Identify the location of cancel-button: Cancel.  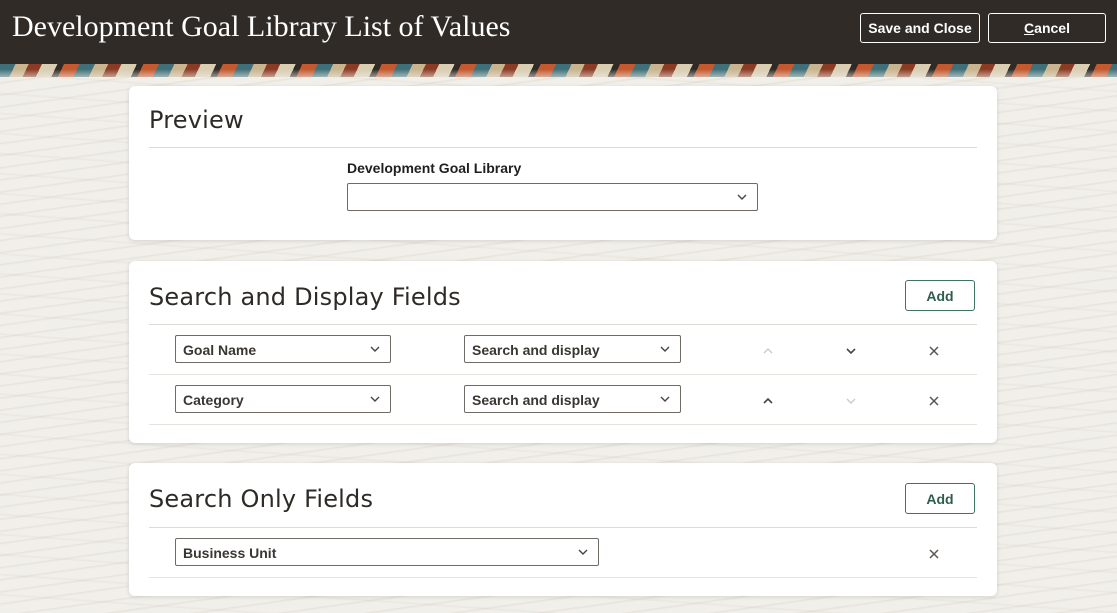
(1047, 28).